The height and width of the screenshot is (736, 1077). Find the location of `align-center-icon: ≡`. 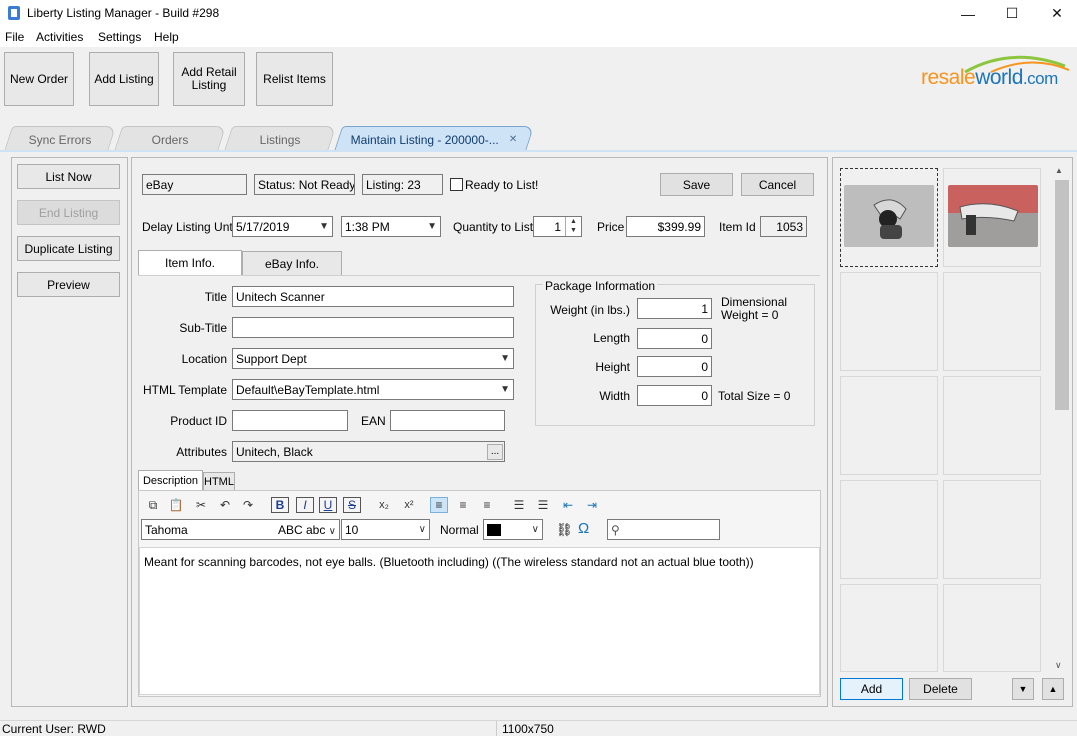

align-center-icon: ≡ is located at coordinates (463, 505).